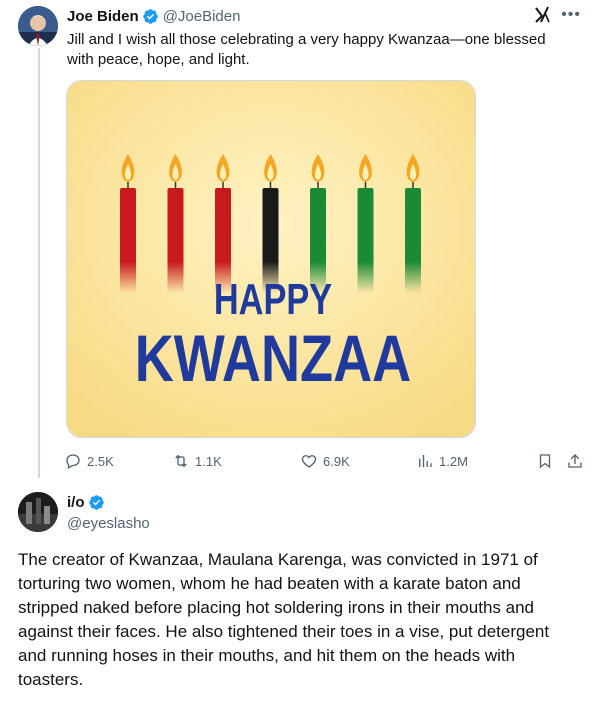 This screenshot has width=595, height=703. Describe the element at coordinates (571, 15) in the screenshot. I see `more-icon: •••` at that location.